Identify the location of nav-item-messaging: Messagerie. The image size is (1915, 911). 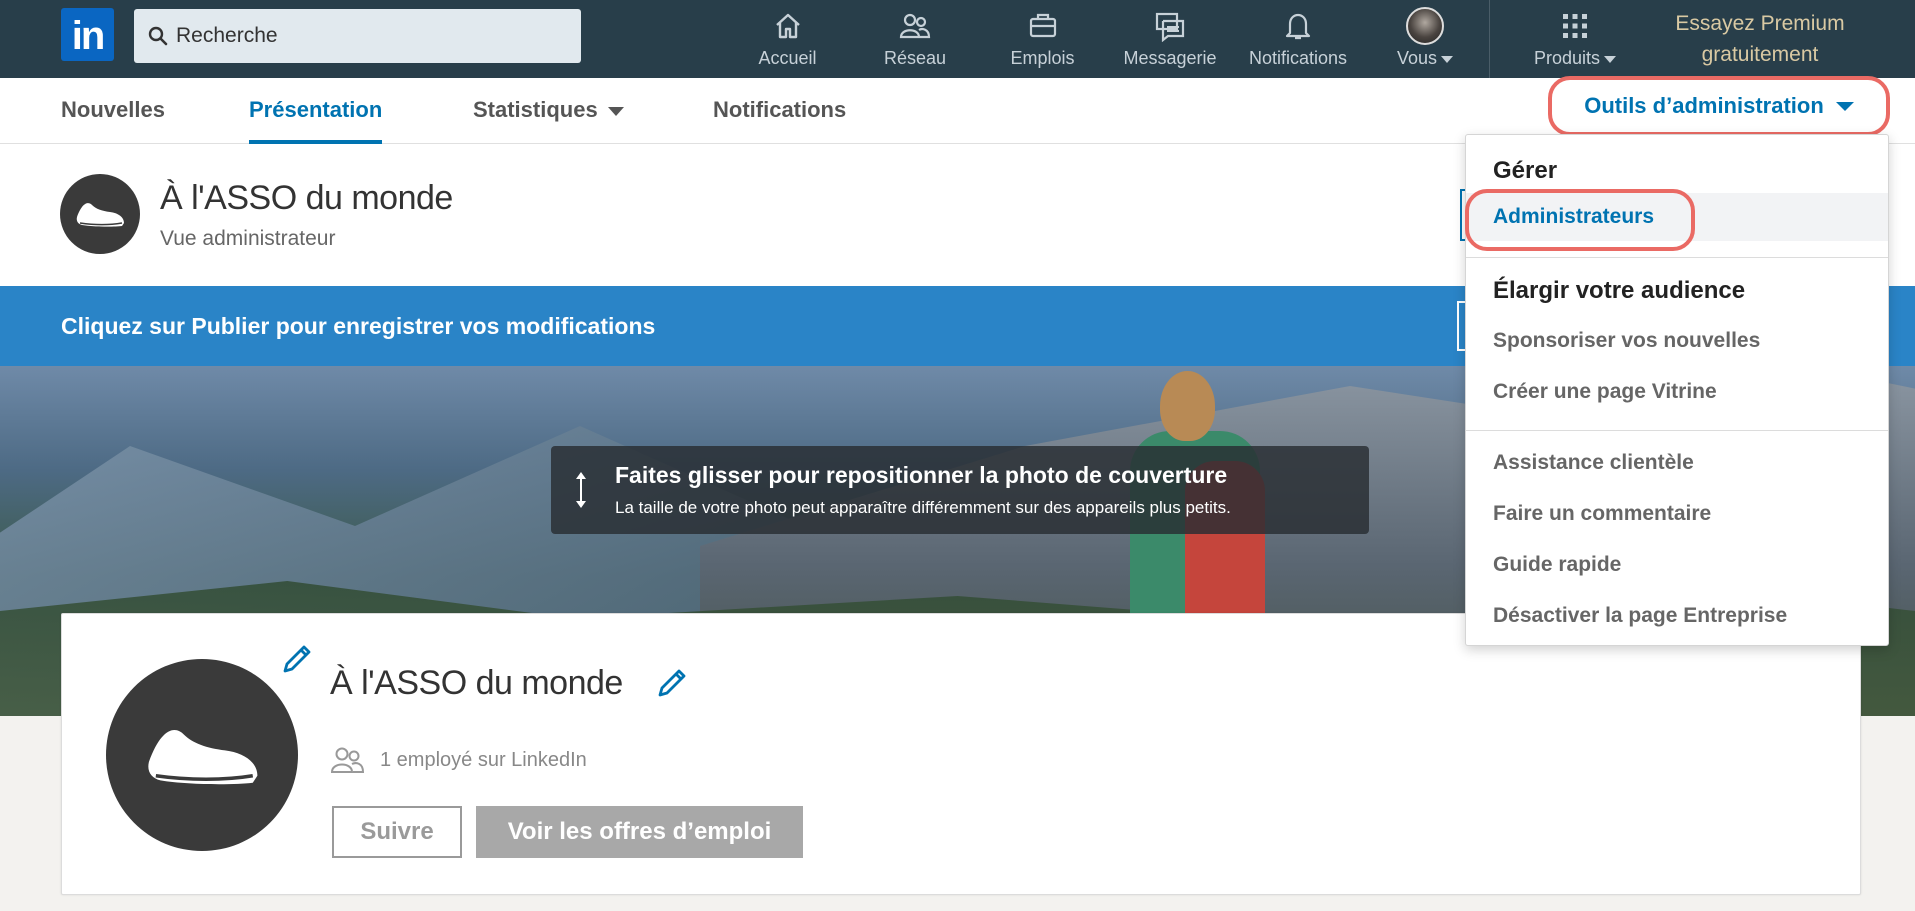
(1170, 40).